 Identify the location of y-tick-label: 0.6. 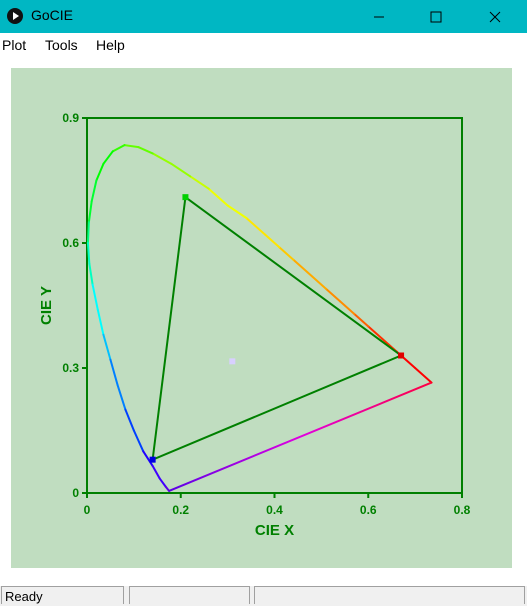
(70, 243).